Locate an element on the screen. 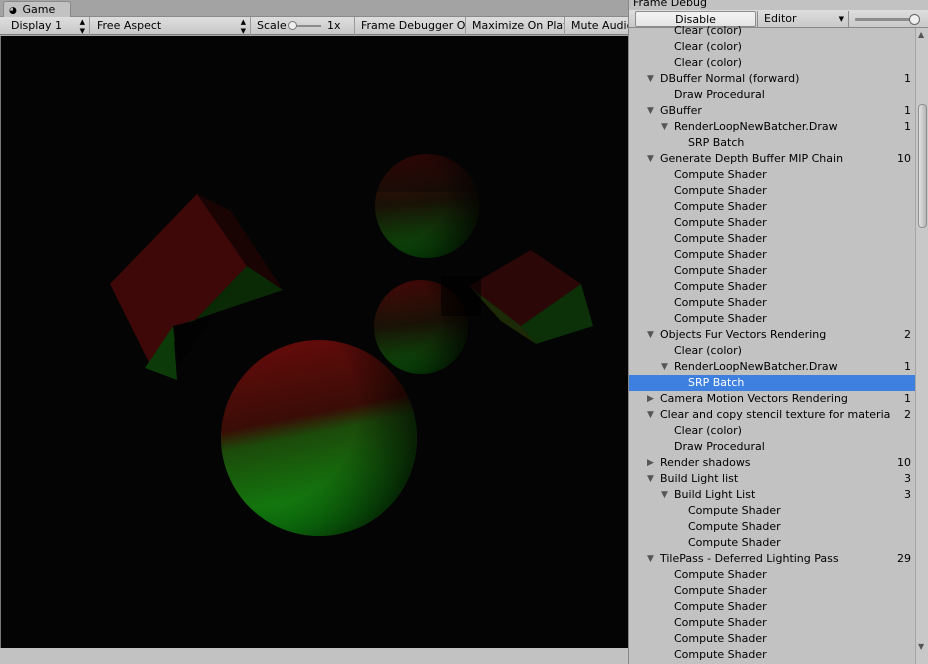  tree-row-count: 10 is located at coordinates (904, 462).